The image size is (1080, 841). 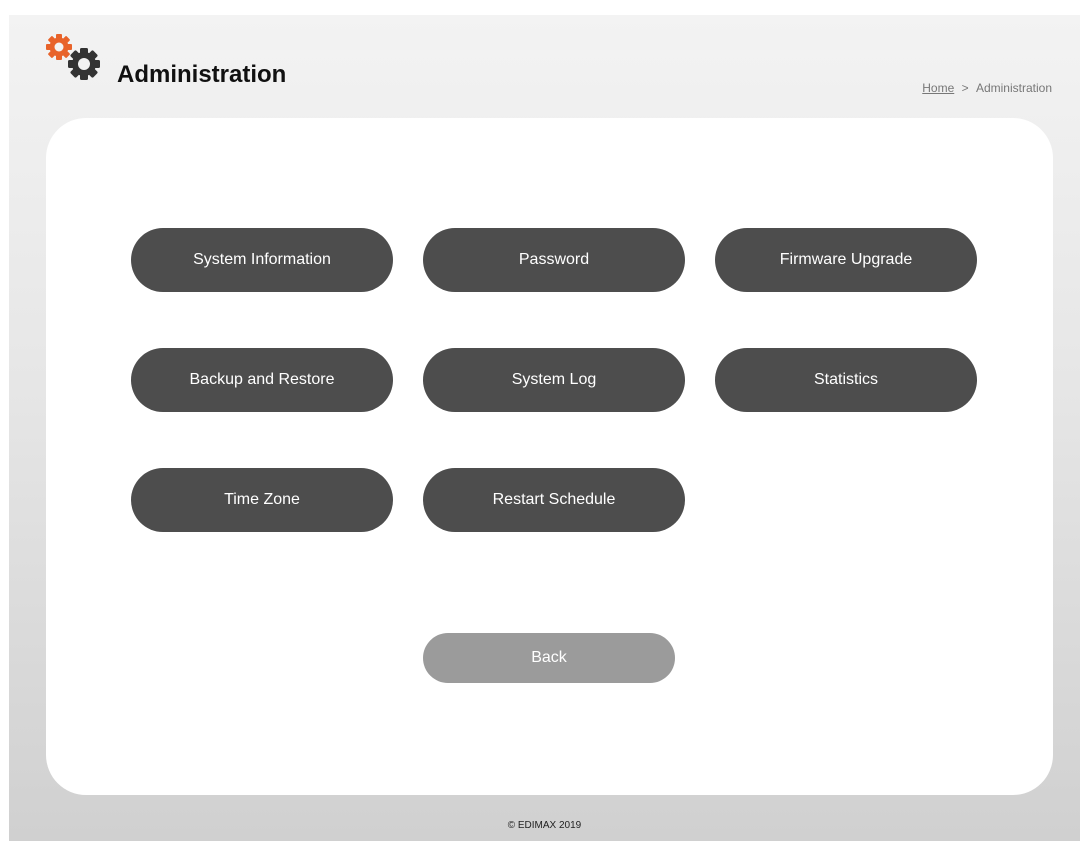 I want to click on page-title: Administration, so click(x=202, y=74).